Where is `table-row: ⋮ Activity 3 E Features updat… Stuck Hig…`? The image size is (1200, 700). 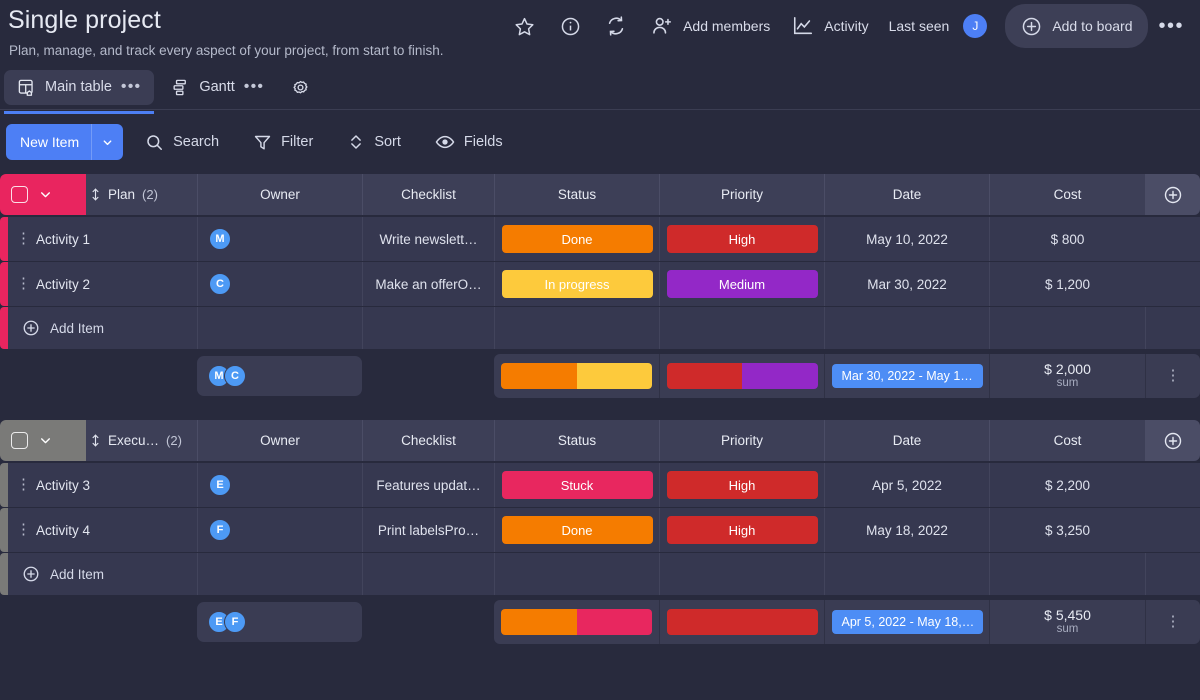
table-row: ⋮ Activity 3 E Features updat… Stuck Hig… is located at coordinates (600, 485).